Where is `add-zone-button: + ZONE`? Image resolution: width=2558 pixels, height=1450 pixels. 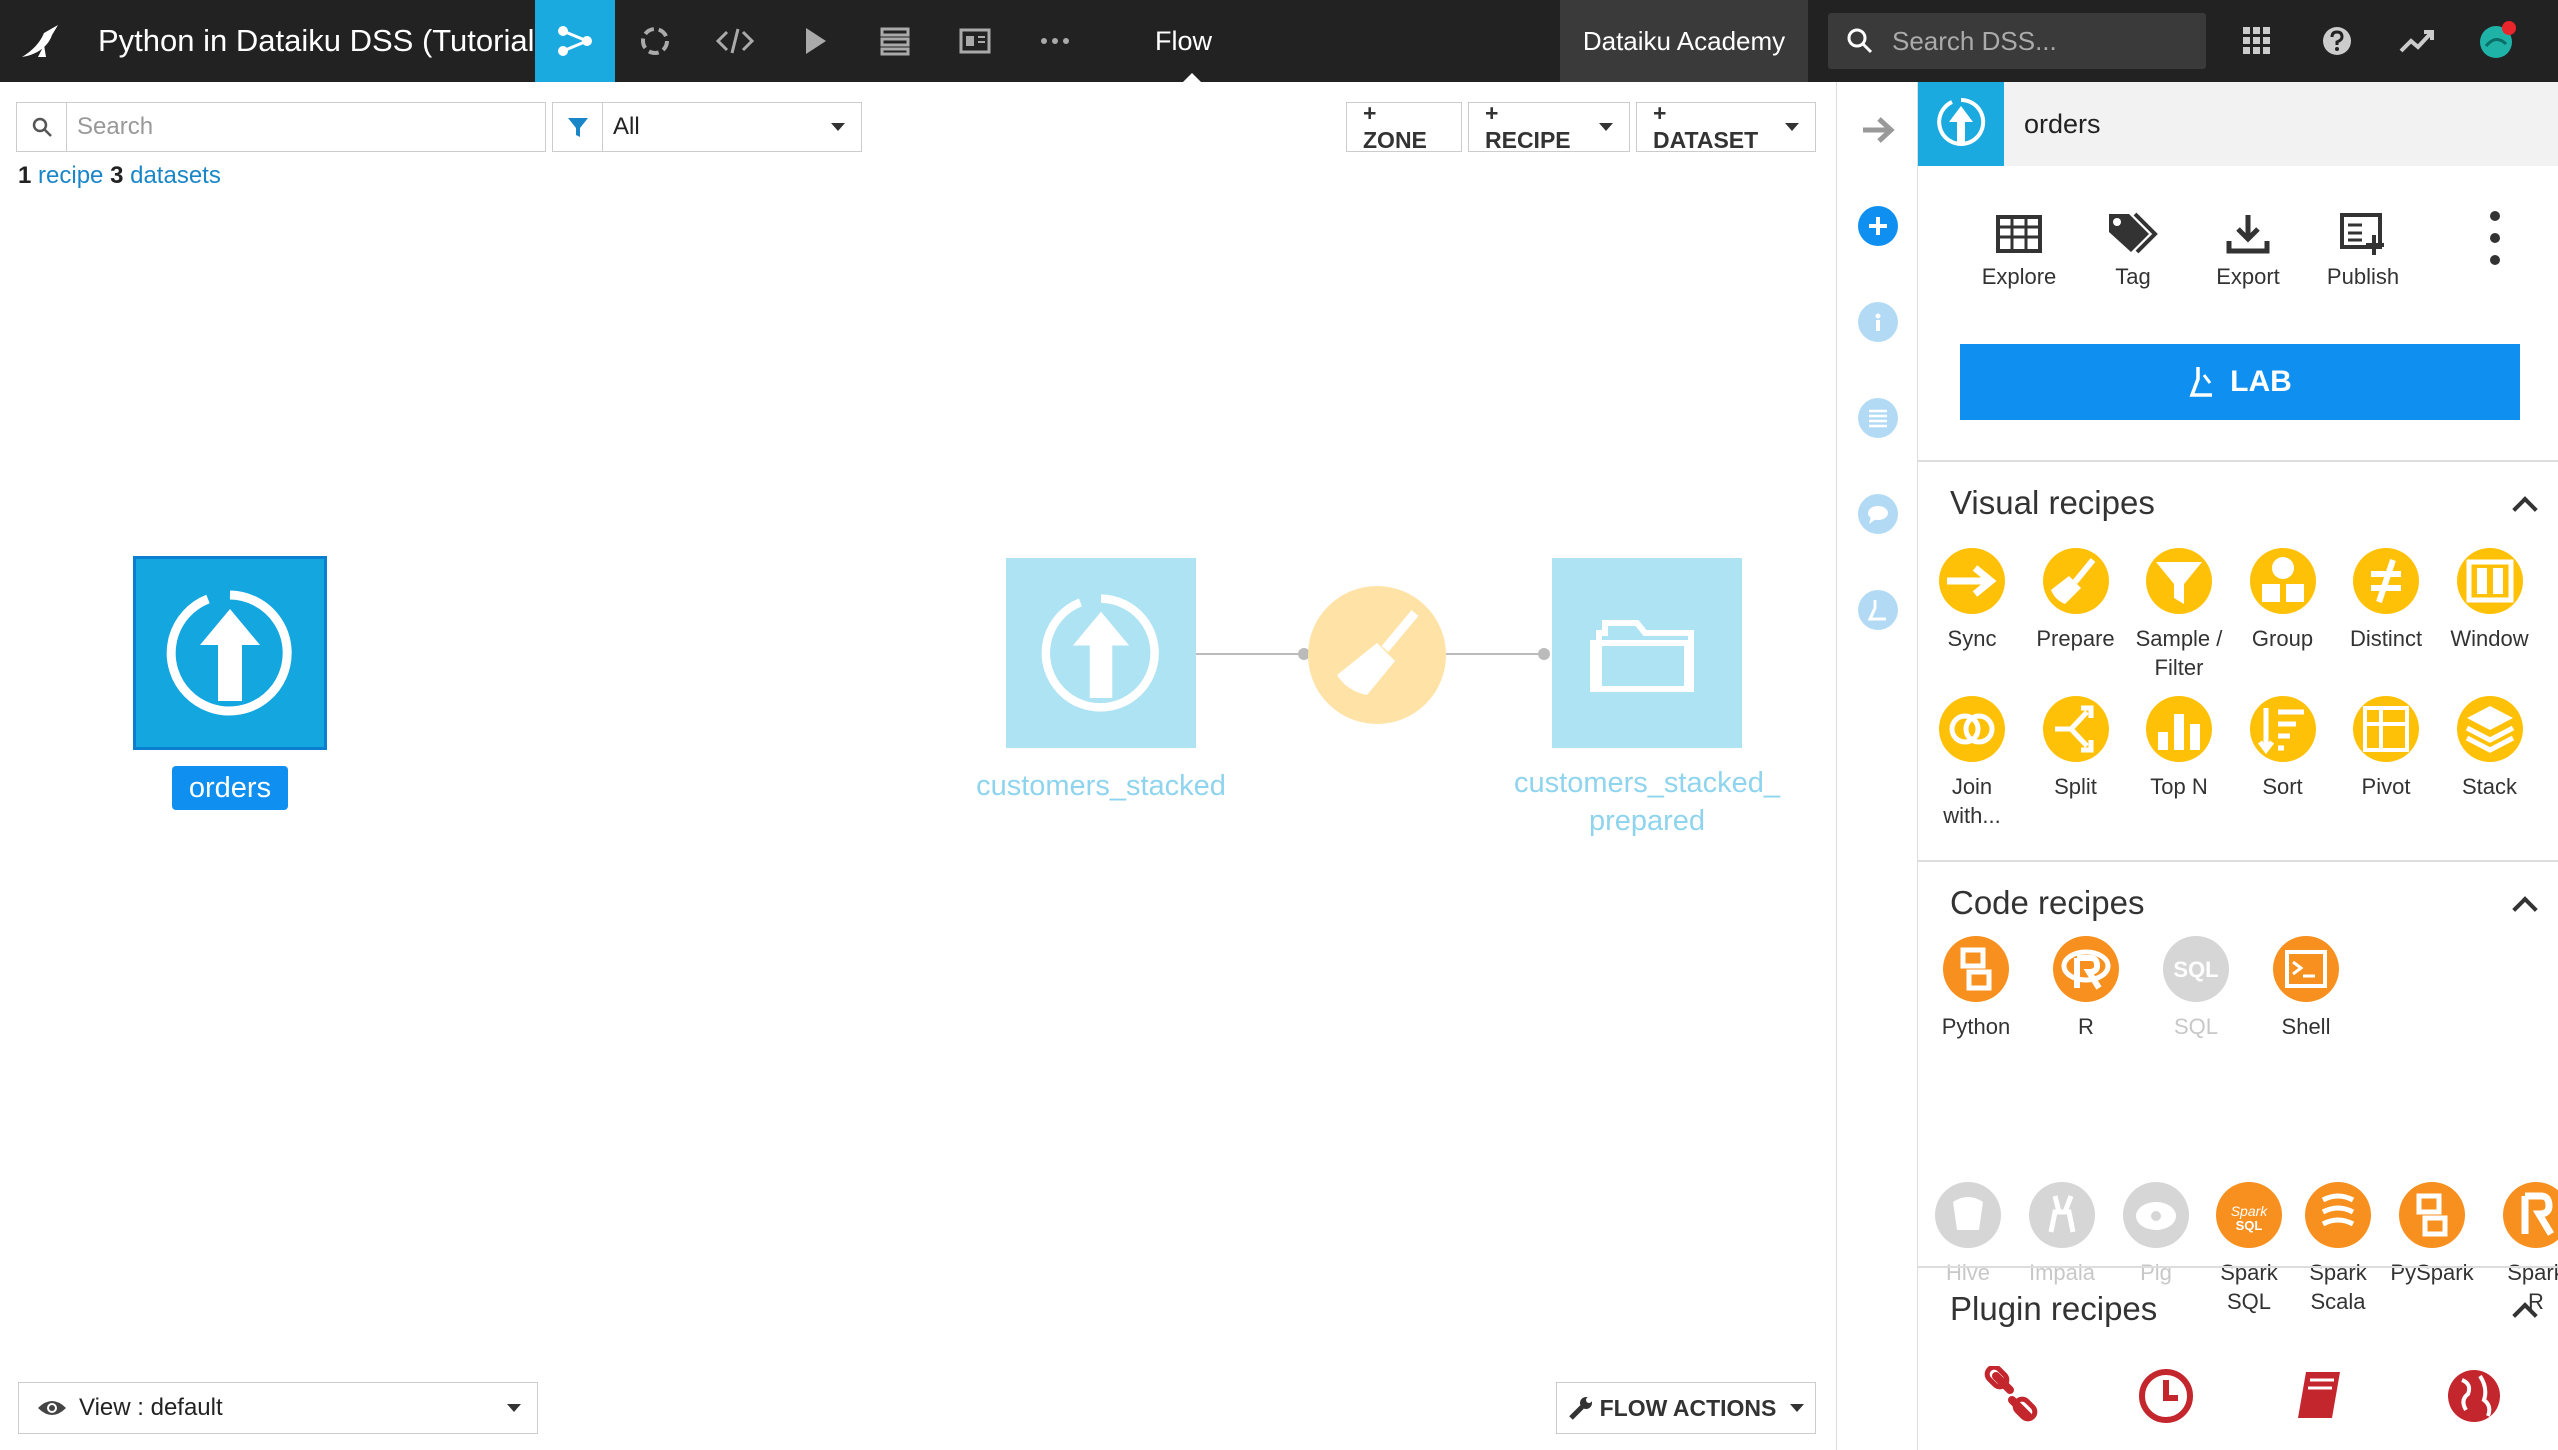 add-zone-button: + ZONE is located at coordinates (1404, 126).